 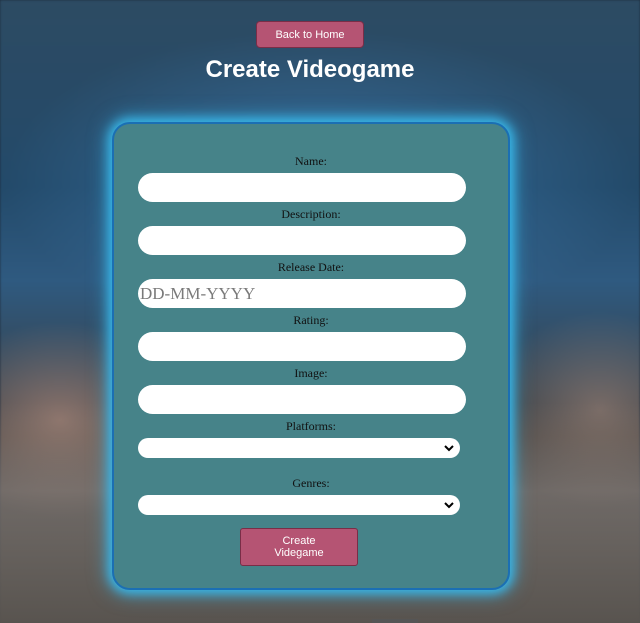 What do you see at coordinates (311, 161) in the screenshot?
I see `name-label: Name:` at bounding box center [311, 161].